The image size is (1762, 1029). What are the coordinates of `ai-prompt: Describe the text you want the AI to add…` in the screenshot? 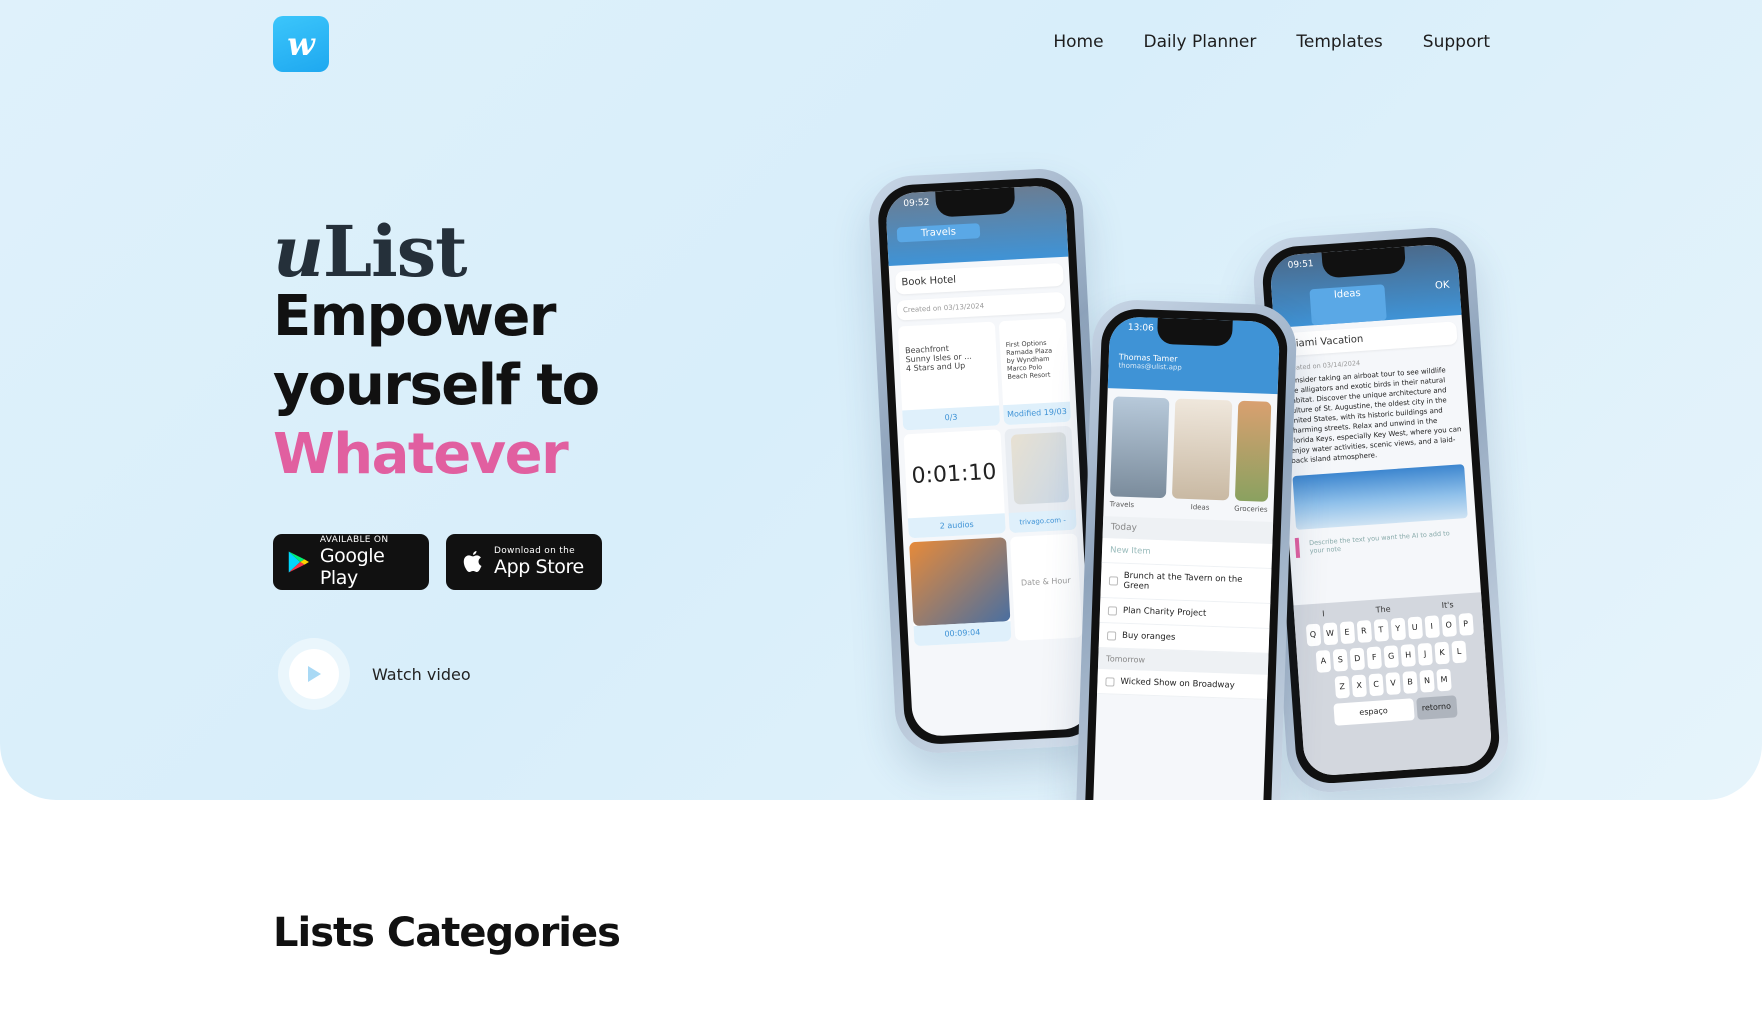 It's located at (1383, 542).